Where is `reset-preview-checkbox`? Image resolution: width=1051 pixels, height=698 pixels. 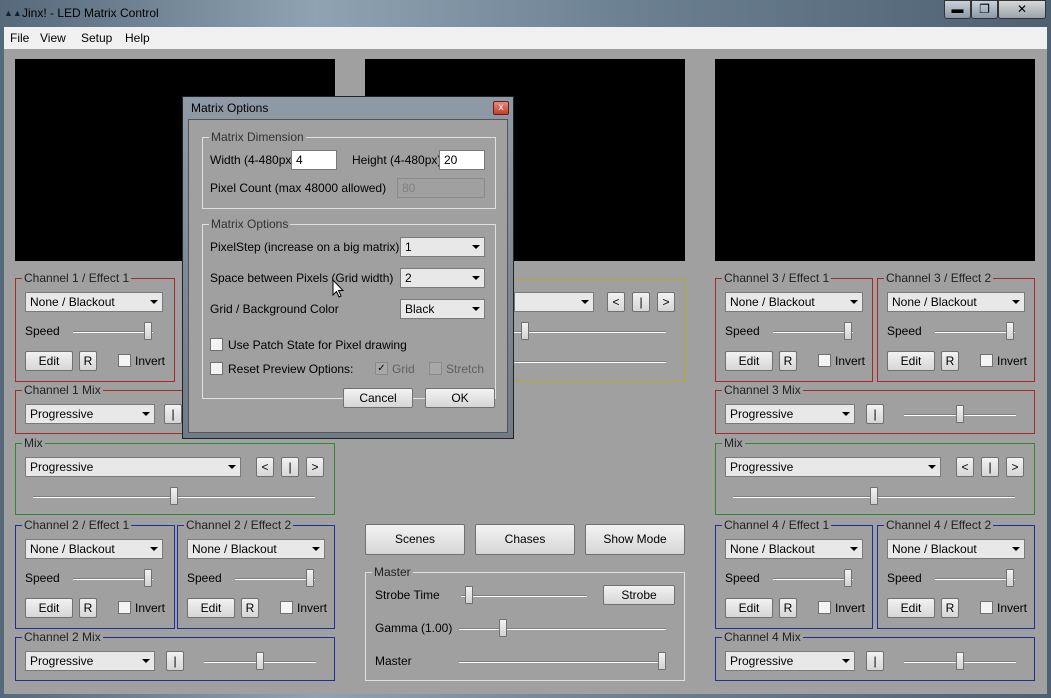
reset-preview-checkbox is located at coordinates (216, 368).